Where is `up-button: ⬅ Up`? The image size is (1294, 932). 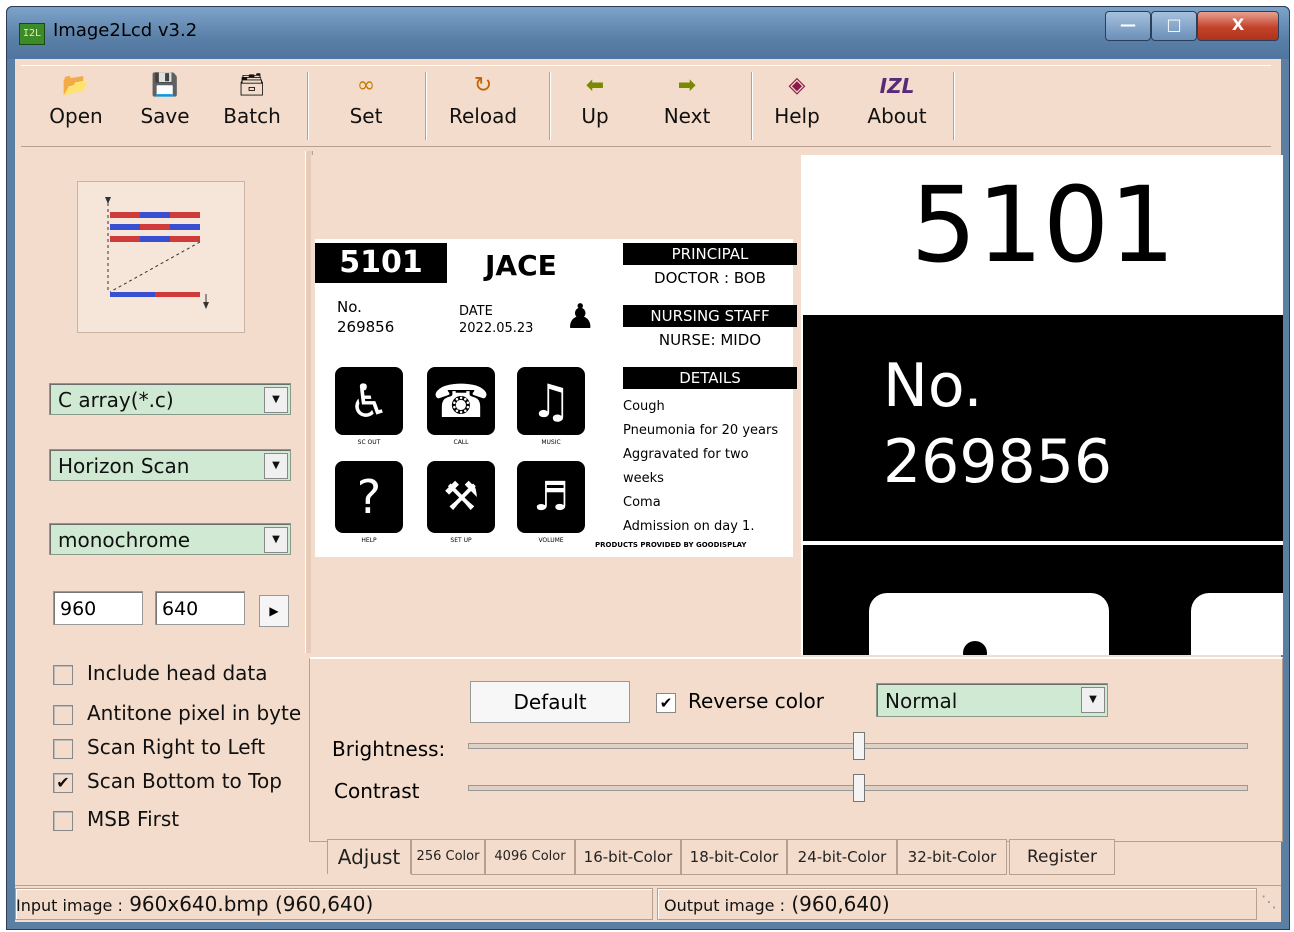 up-button: ⬅ Up is located at coordinates (595, 105).